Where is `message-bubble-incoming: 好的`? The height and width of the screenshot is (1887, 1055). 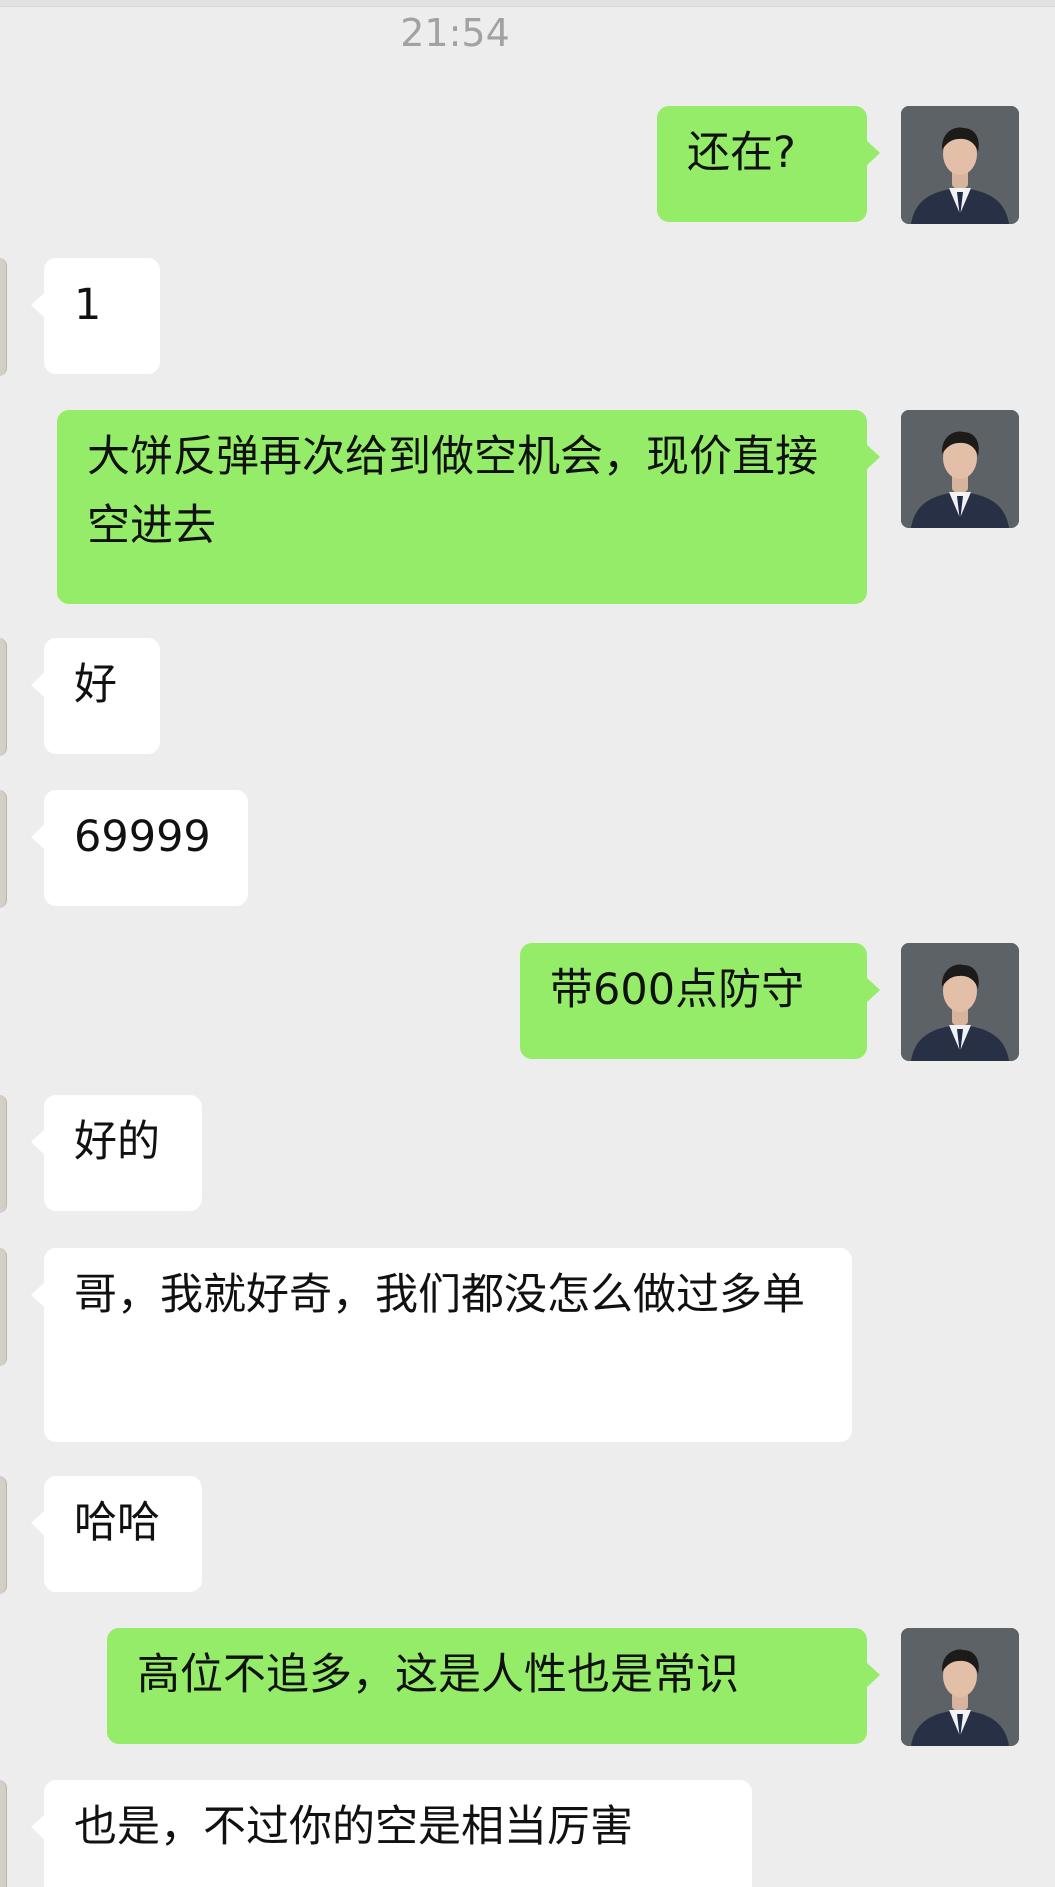
message-bubble-incoming: 好的 is located at coordinates (116, 1153).